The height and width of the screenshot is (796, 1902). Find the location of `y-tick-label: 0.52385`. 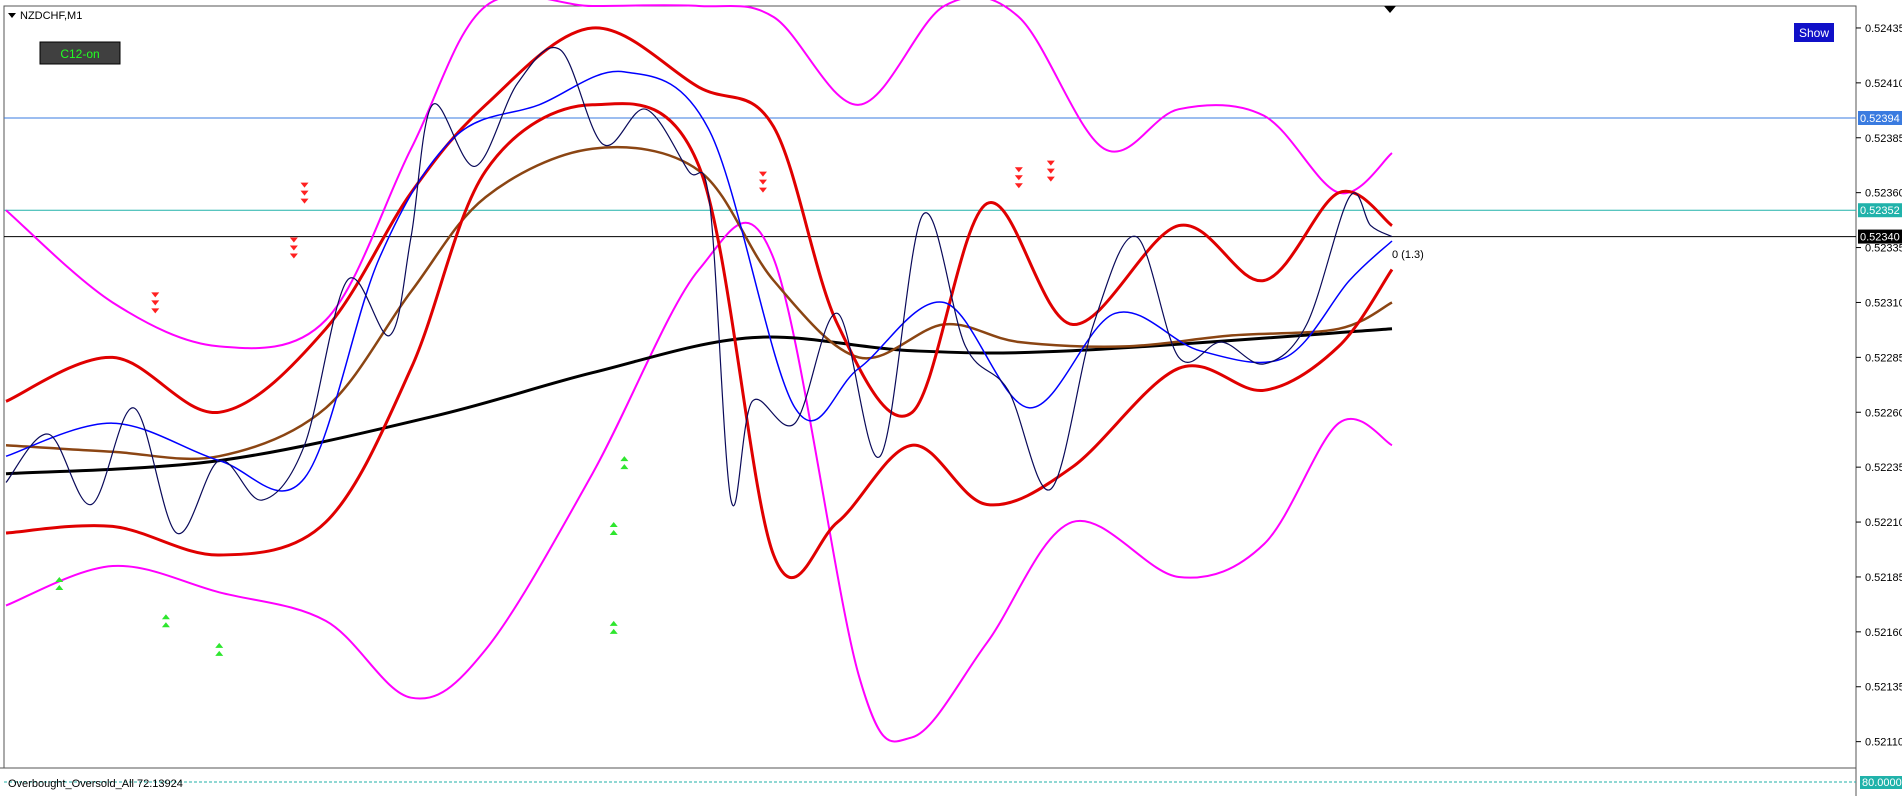

y-tick-label: 0.52385 is located at coordinates (1883, 139).